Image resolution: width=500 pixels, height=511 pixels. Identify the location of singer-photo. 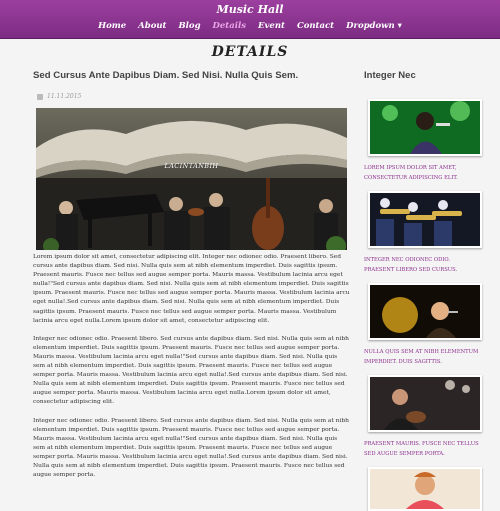
(425, 127).